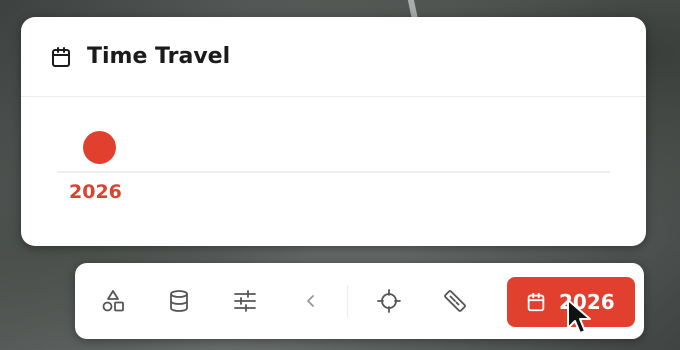  I want to click on ruler-icon, so click(455, 301).